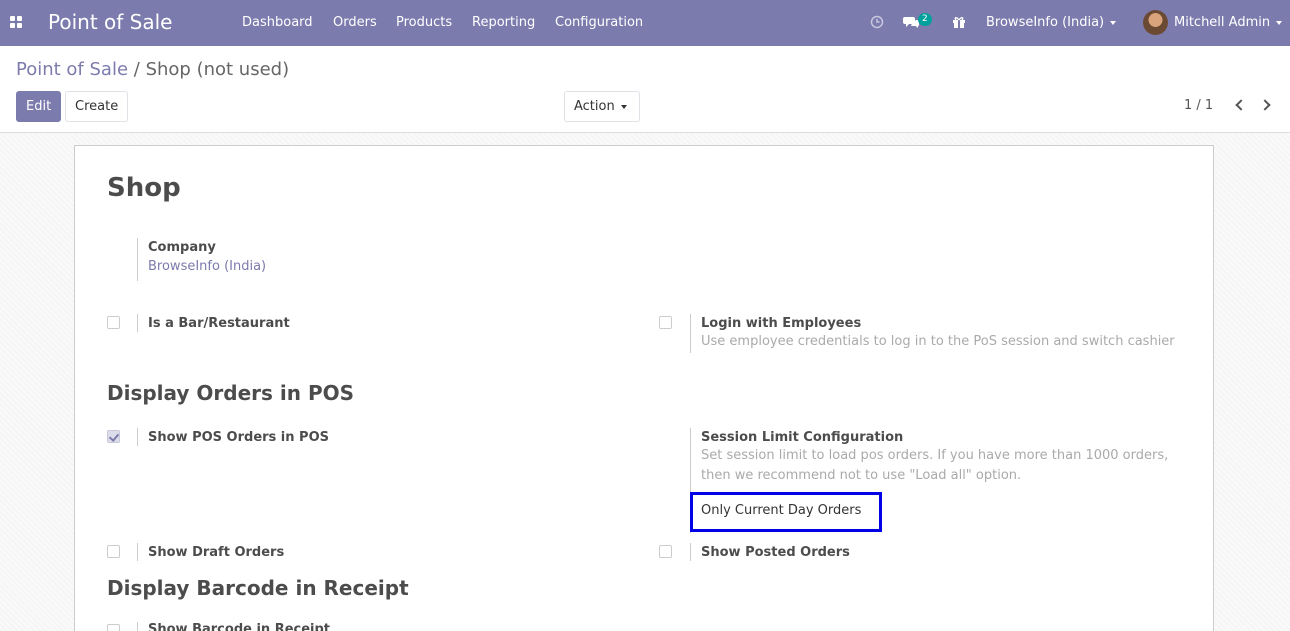 The image size is (1290, 631). I want to click on show-posted-orders-checkbox, so click(665, 551).